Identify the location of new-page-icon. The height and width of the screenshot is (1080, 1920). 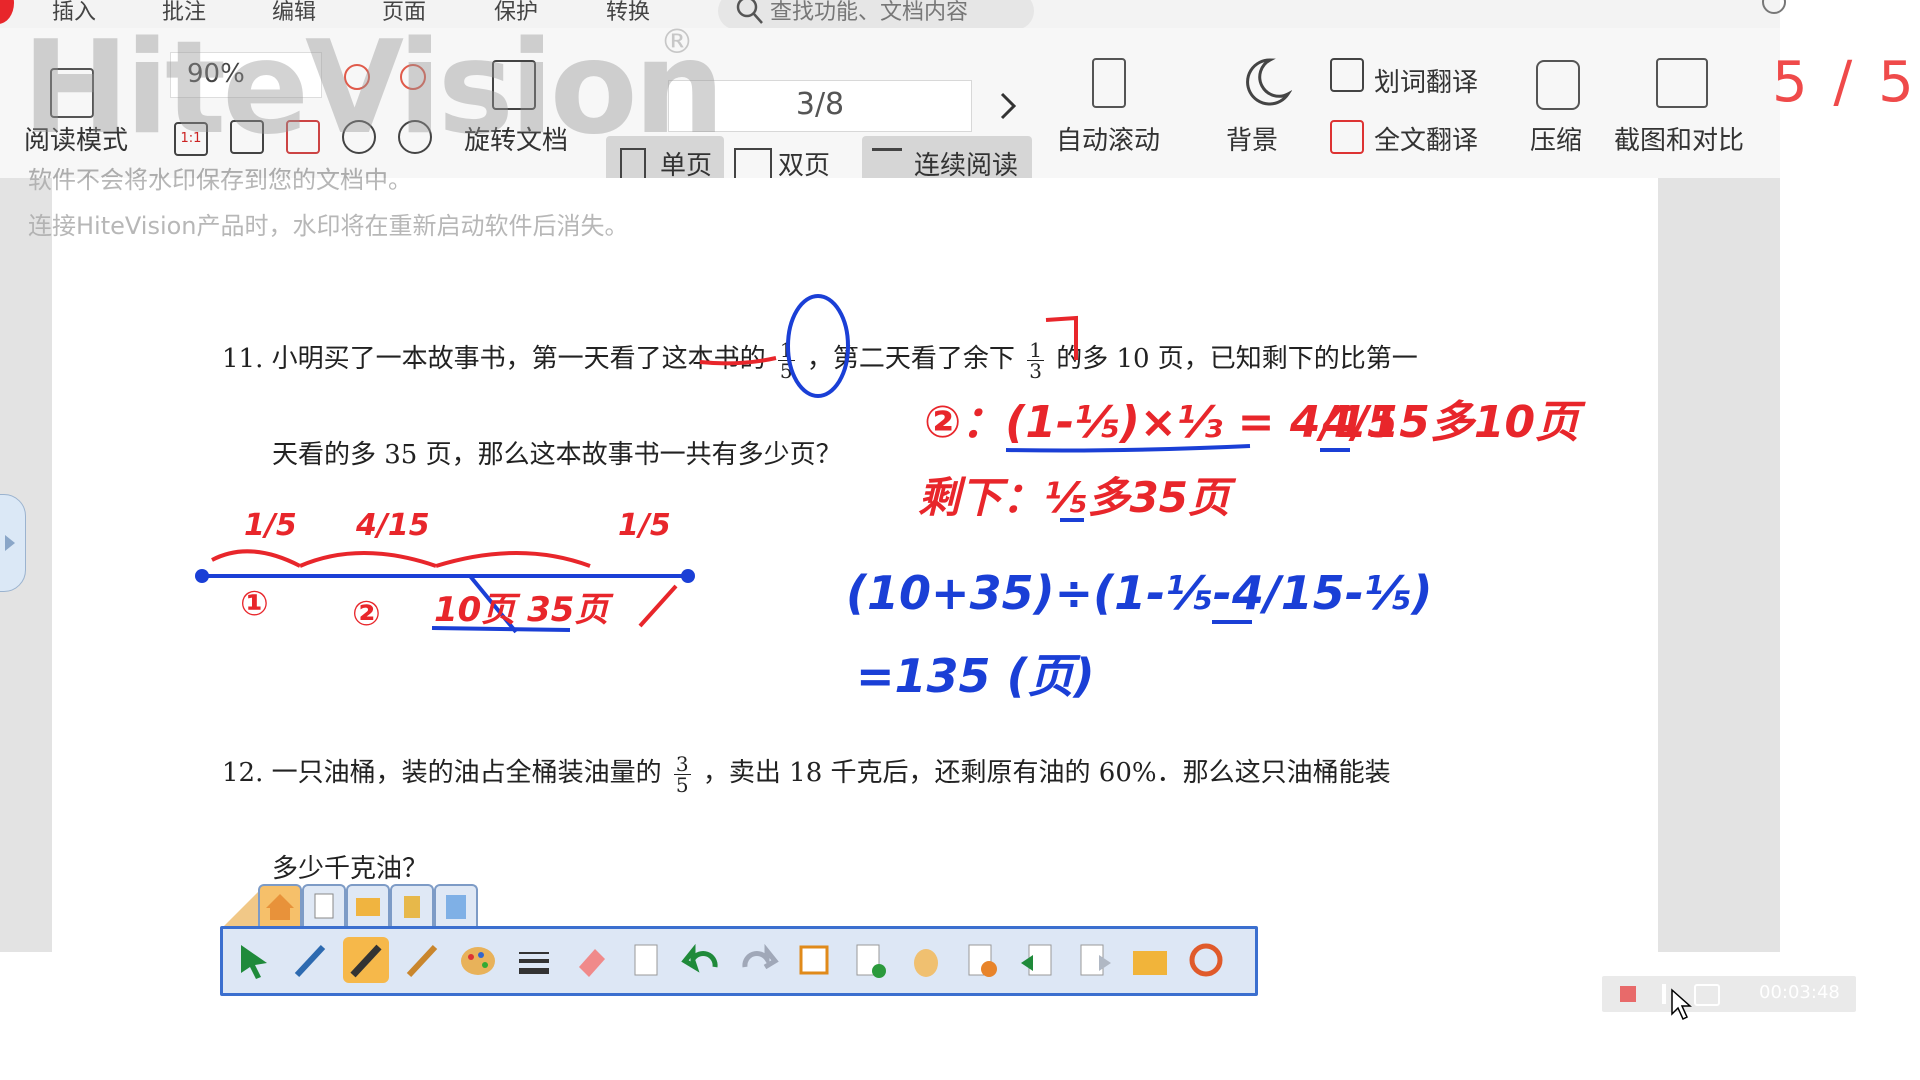
(870, 960).